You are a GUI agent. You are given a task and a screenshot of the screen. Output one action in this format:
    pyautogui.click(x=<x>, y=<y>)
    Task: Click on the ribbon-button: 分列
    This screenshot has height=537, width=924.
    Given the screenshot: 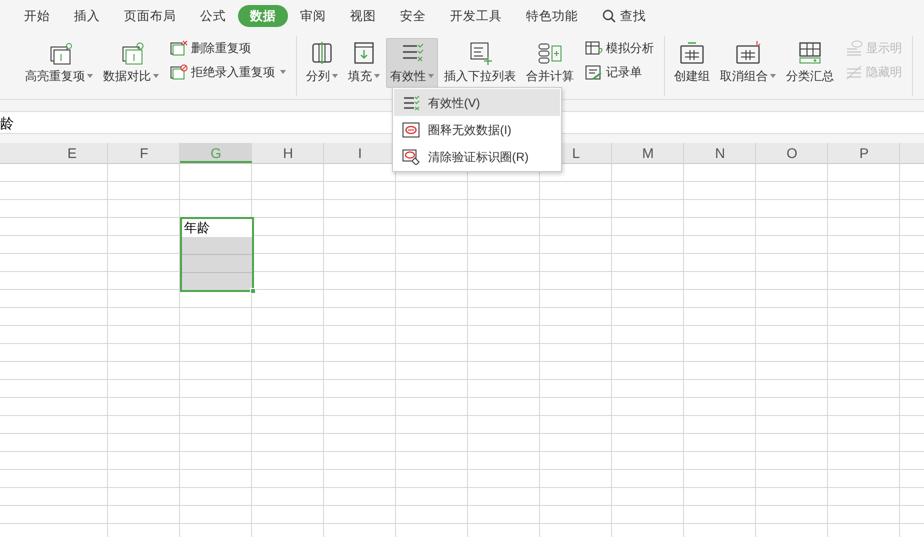 What is the action you would take?
    pyautogui.click(x=322, y=63)
    